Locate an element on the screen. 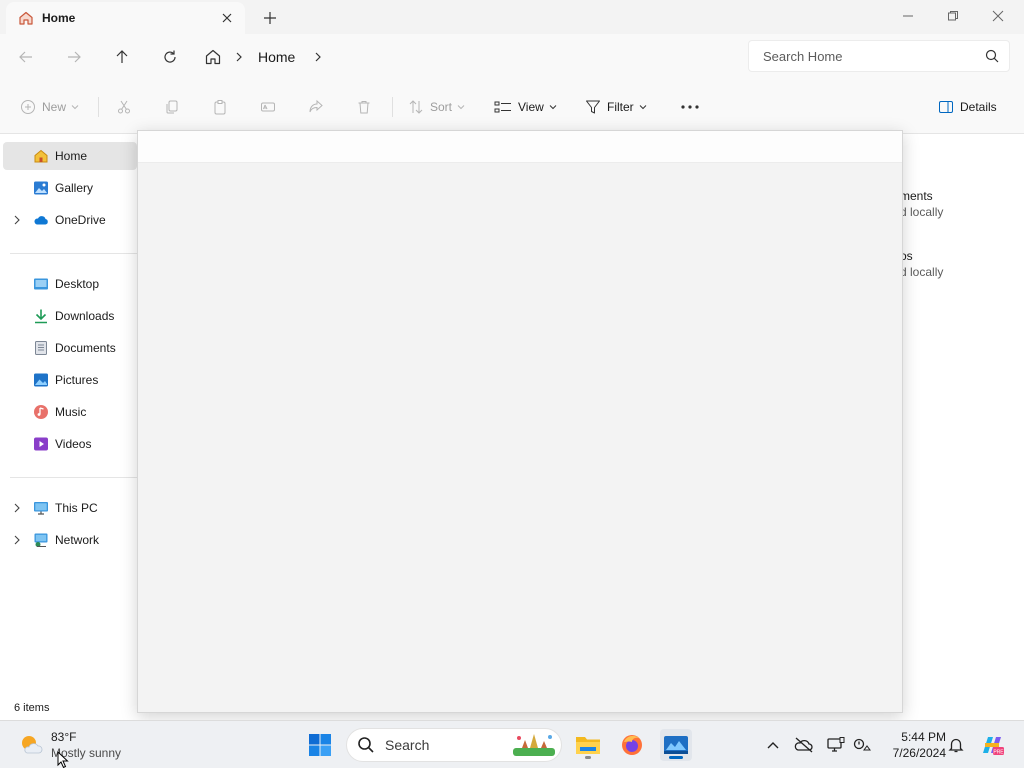  refresh-button is located at coordinates (170, 57).